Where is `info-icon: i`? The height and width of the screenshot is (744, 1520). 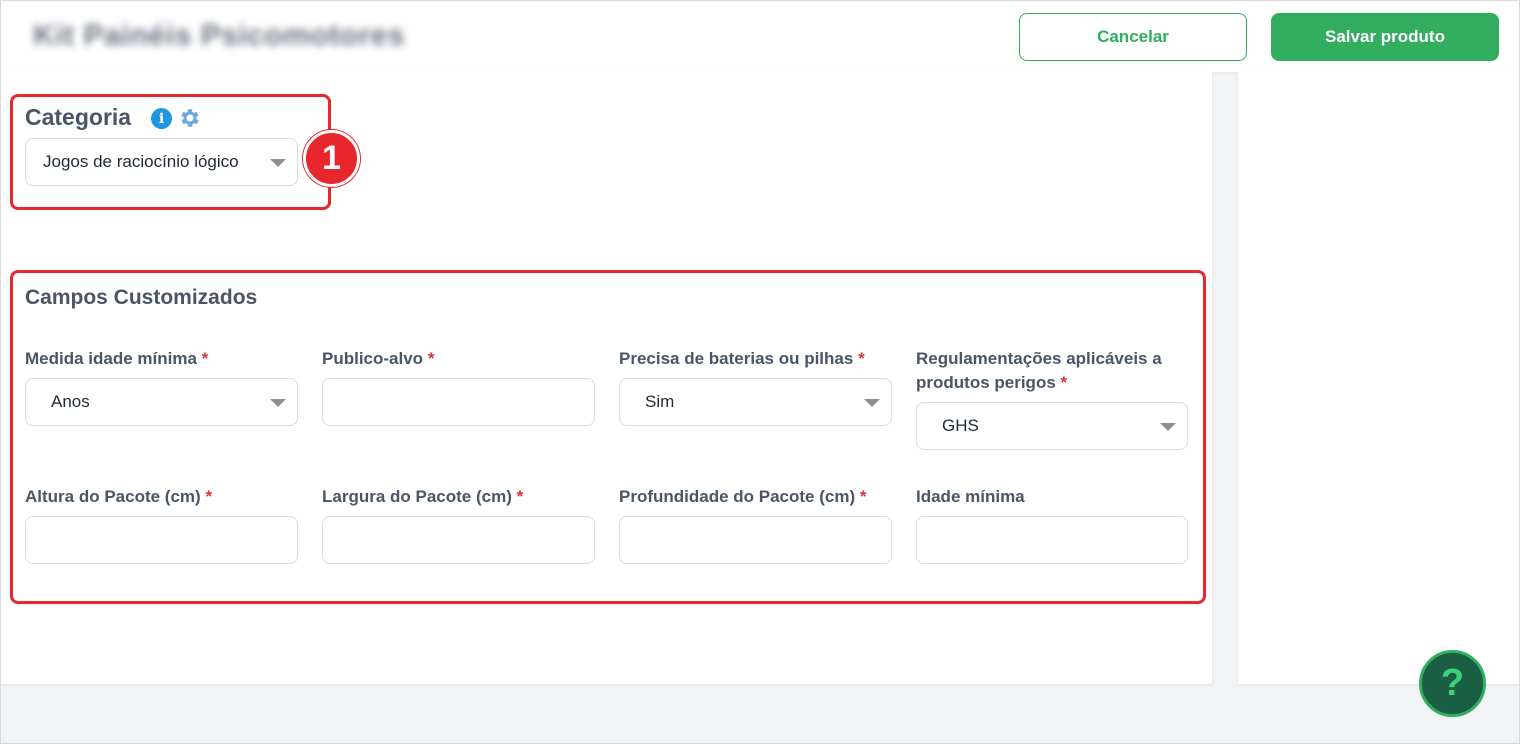 info-icon: i is located at coordinates (161, 118).